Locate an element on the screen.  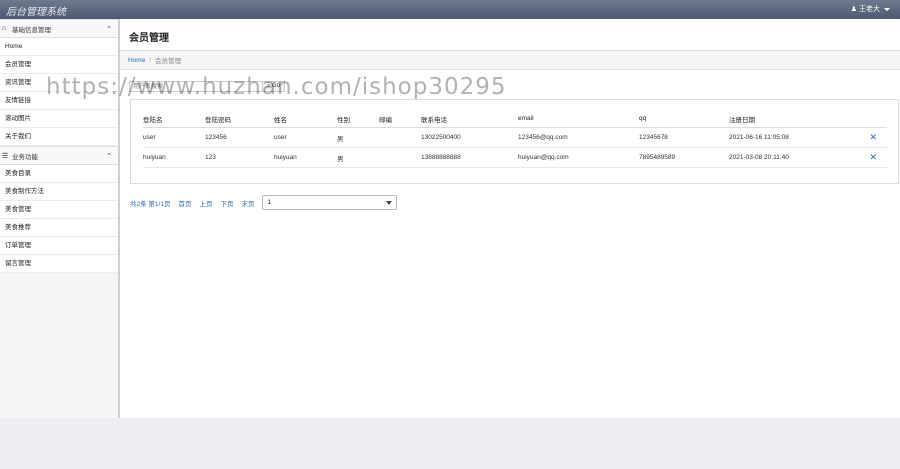
user-menu: ♟ 王老大 is located at coordinates (870, 9).